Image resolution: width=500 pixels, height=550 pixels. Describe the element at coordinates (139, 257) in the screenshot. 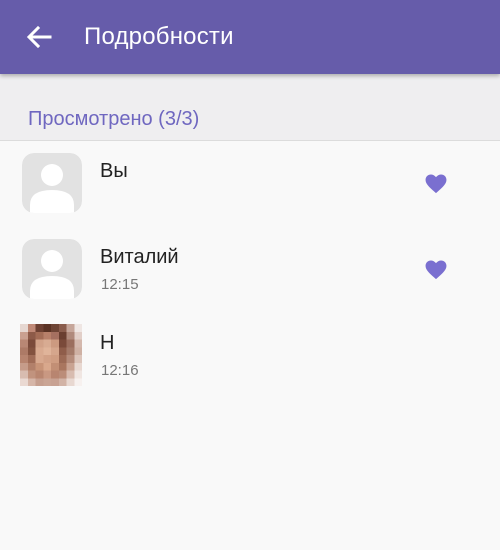

I see `viewer-name: Виталий` at that location.